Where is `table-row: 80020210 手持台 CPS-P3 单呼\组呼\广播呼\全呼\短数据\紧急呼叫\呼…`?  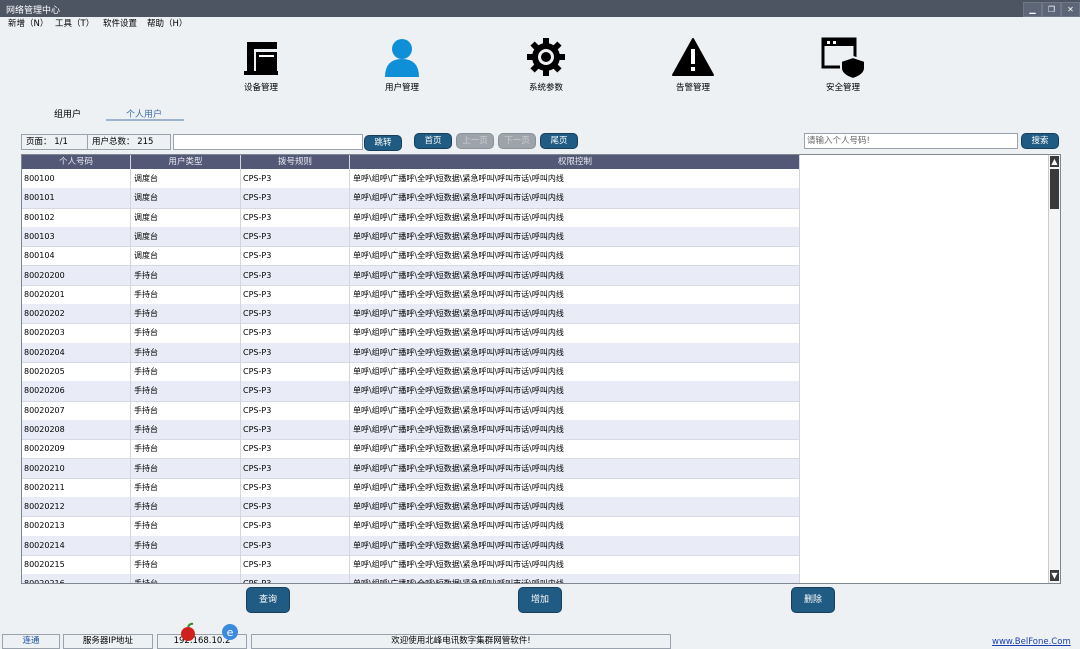 table-row: 80020210 手持台 CPS-P3 单呼\组呼\广播呼\全呼\短数据\紧急呼叫\呼… is located at coordinates (411, 468).